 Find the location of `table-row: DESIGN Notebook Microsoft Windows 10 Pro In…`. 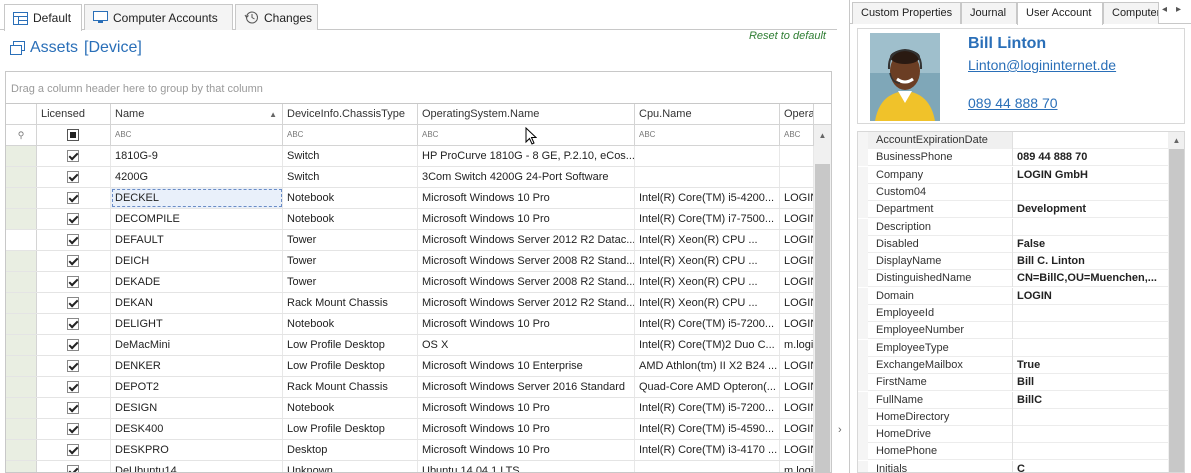

table-row: DESIGN Notebook Microsoft Windows 10 Pro In… is located at coordinates (410, 408).